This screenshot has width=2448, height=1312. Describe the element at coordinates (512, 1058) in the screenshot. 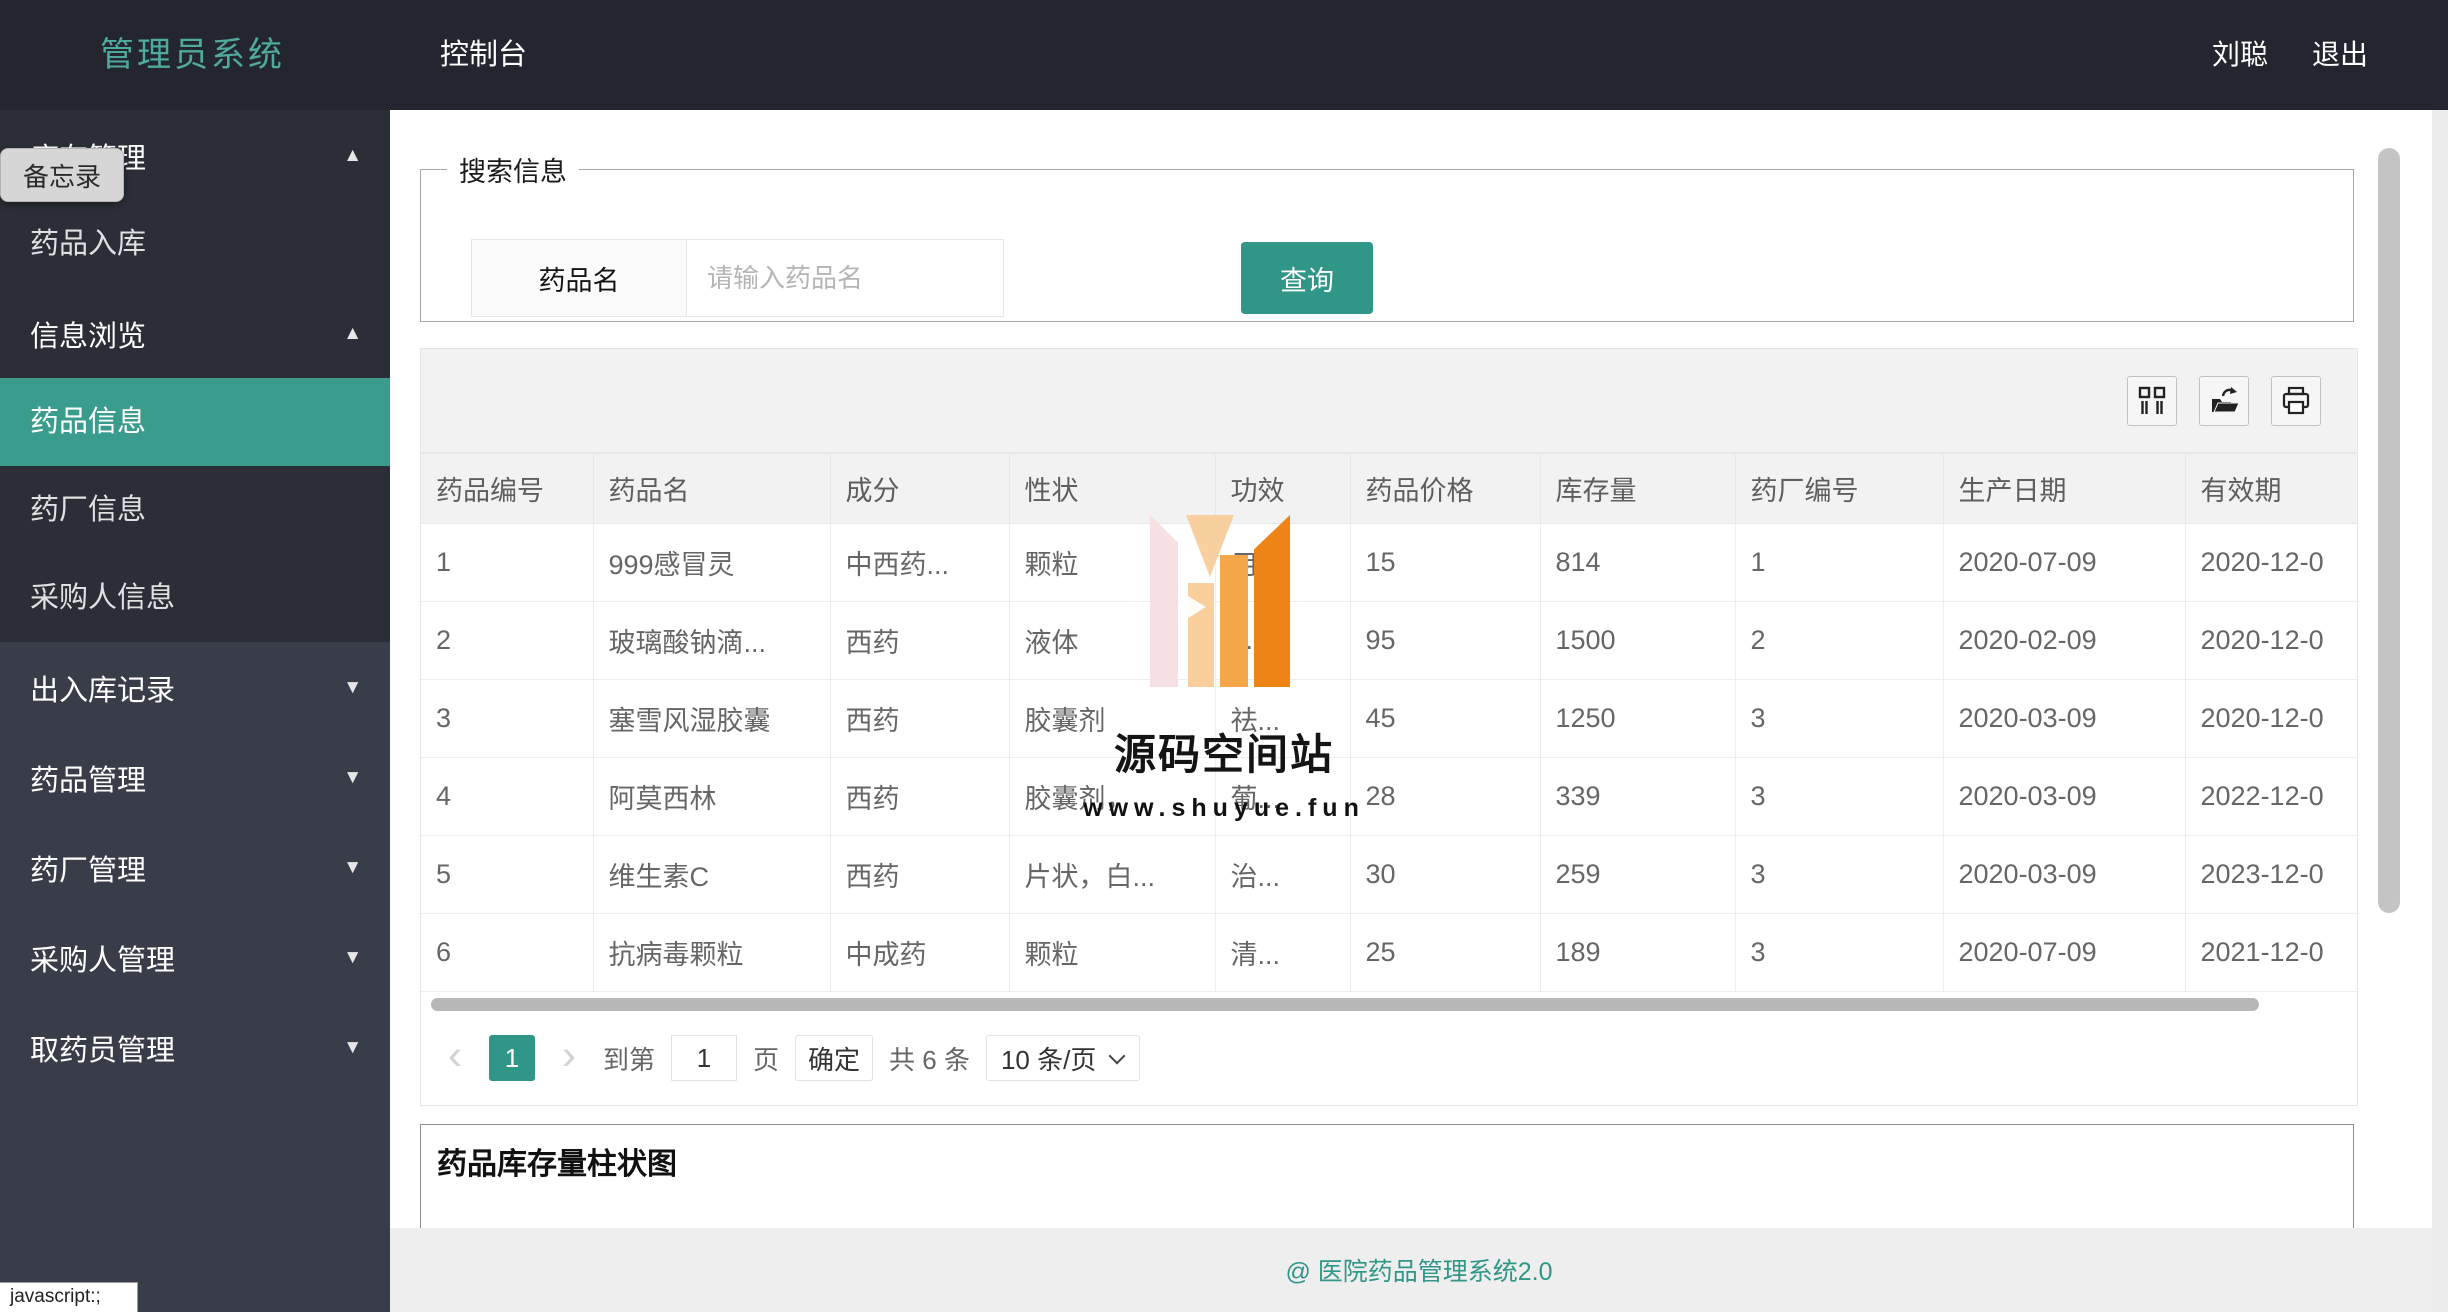

I see `current-page-button: 1` at that location.